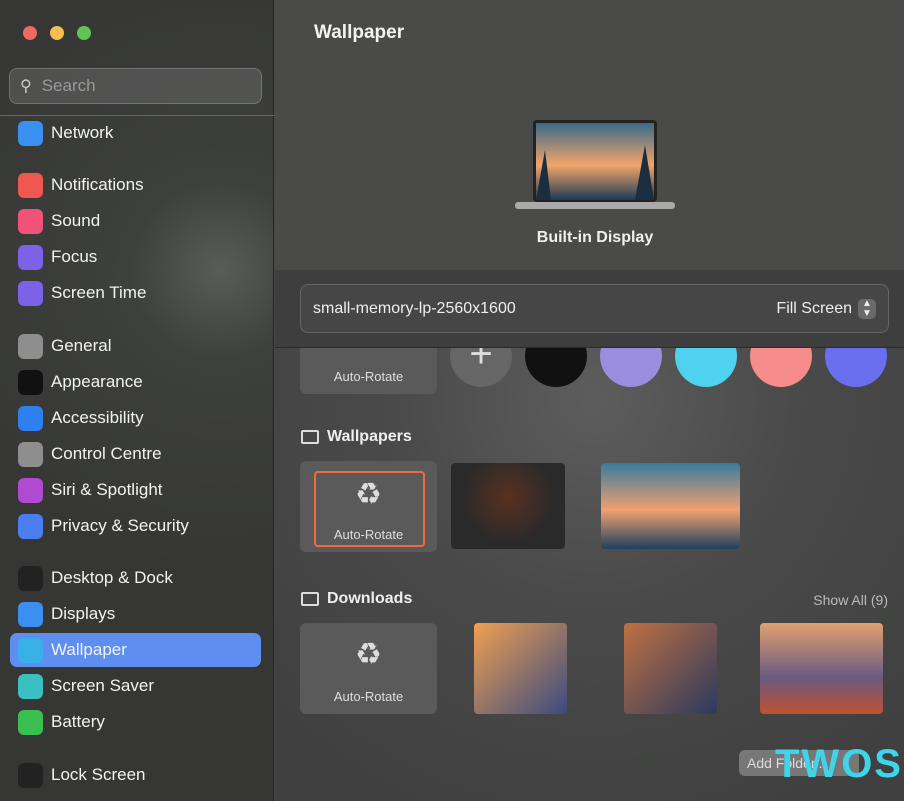 Image resolution: width=904 pixels, height=801 pixels. What do you see at coordinates (74, 256) in the screenshot?
I see `sidebar-item-label: Focus` at bounding box center [74, 256].